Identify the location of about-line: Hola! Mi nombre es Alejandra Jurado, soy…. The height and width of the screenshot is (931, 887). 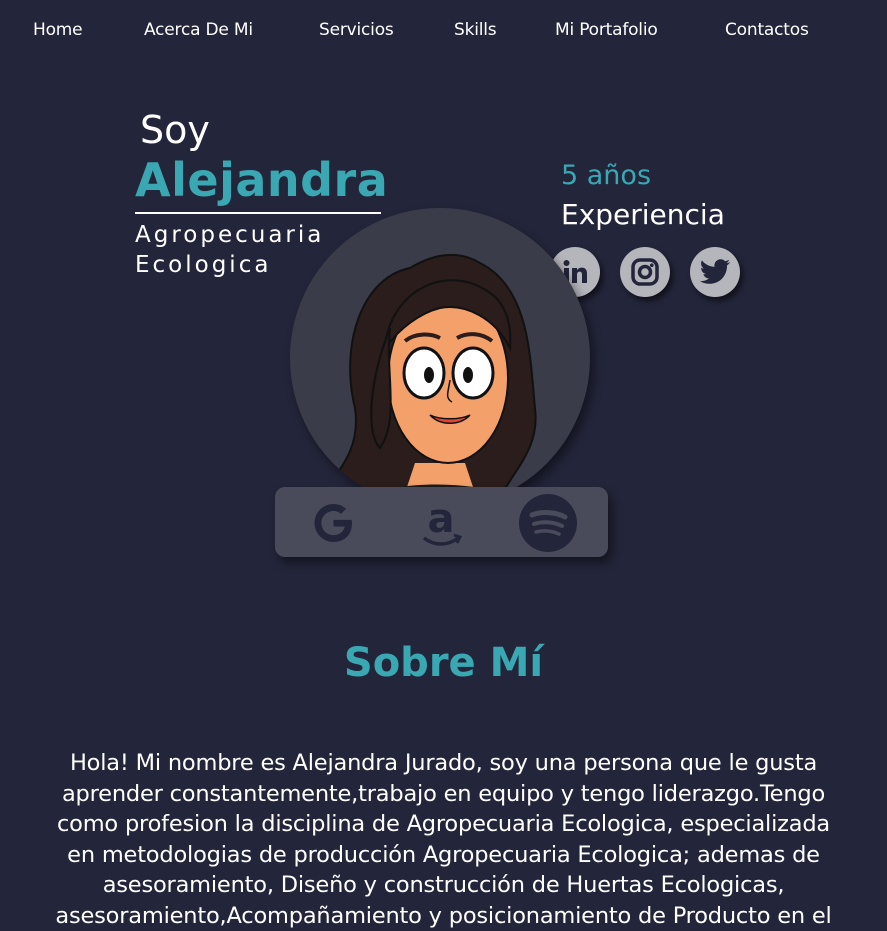
(443, 763).